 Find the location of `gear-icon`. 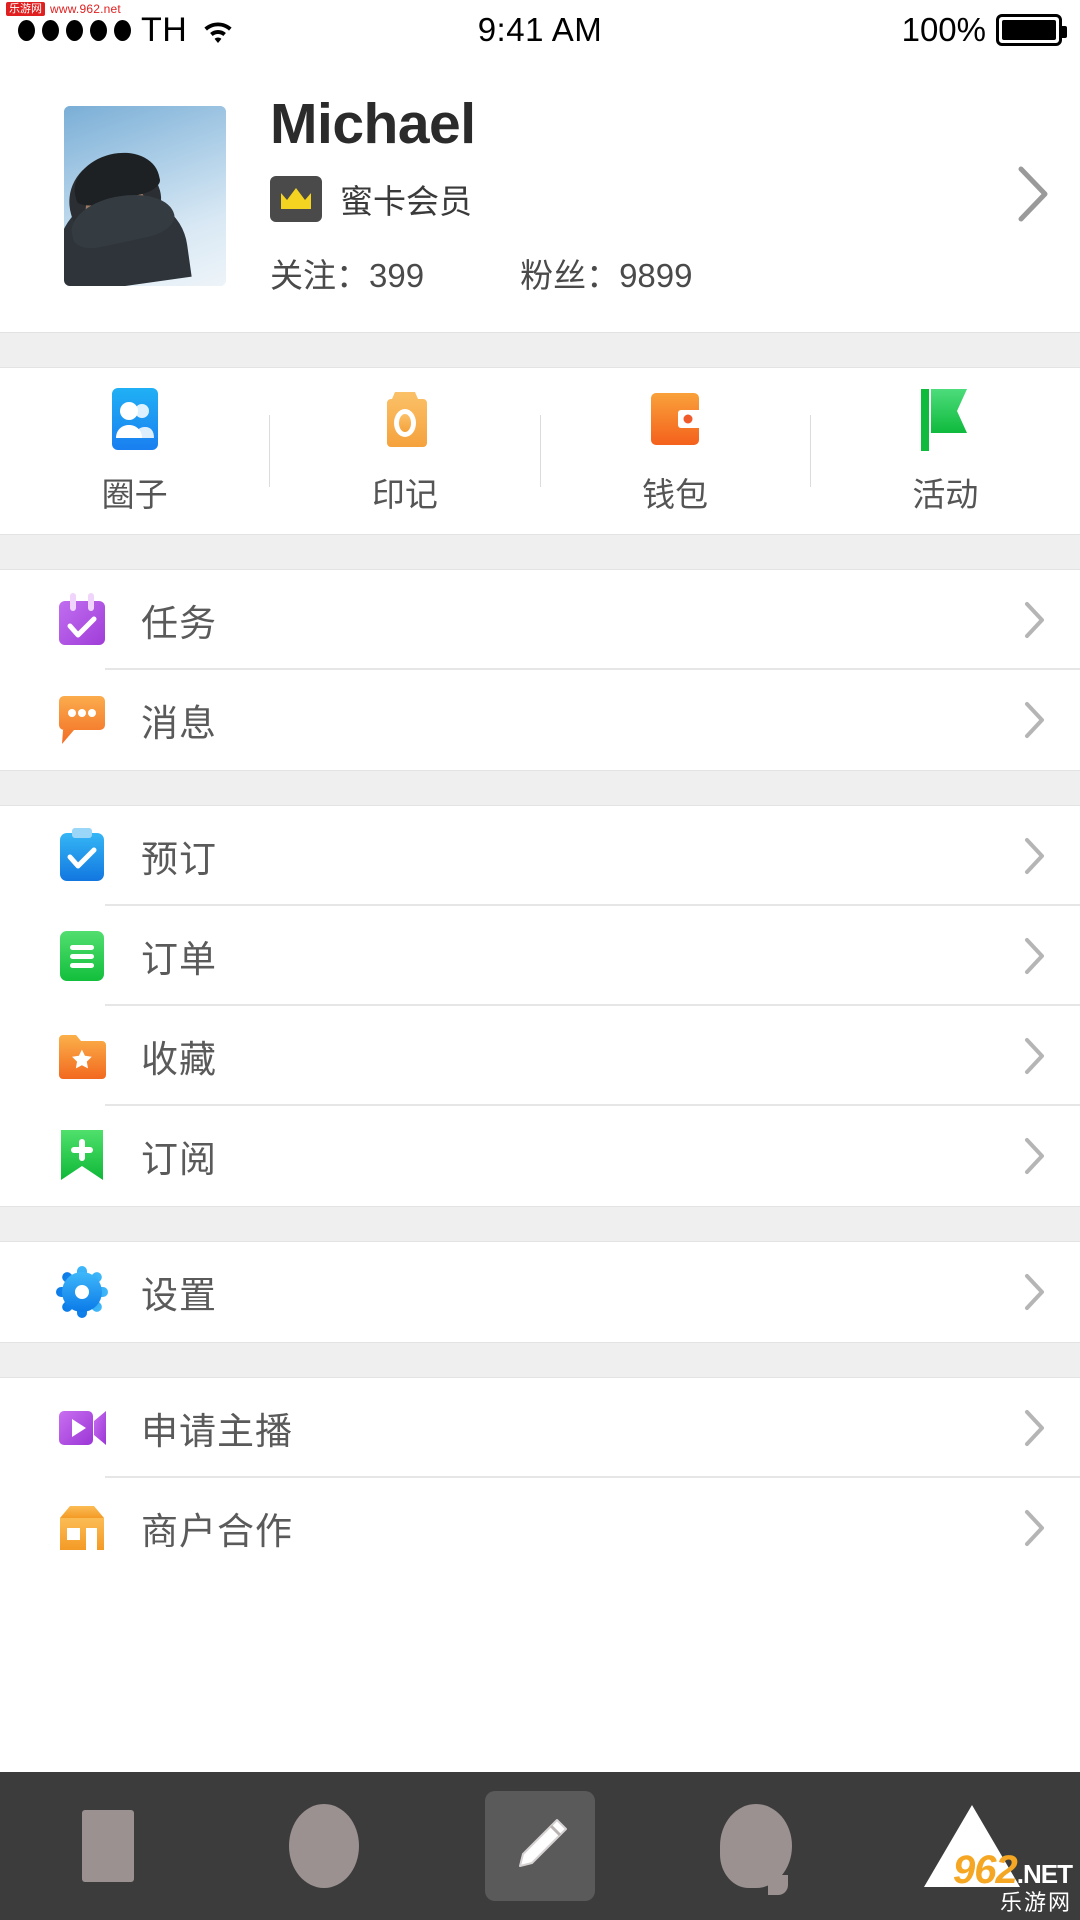

gear-icon is located at coordinates (82, 1292).